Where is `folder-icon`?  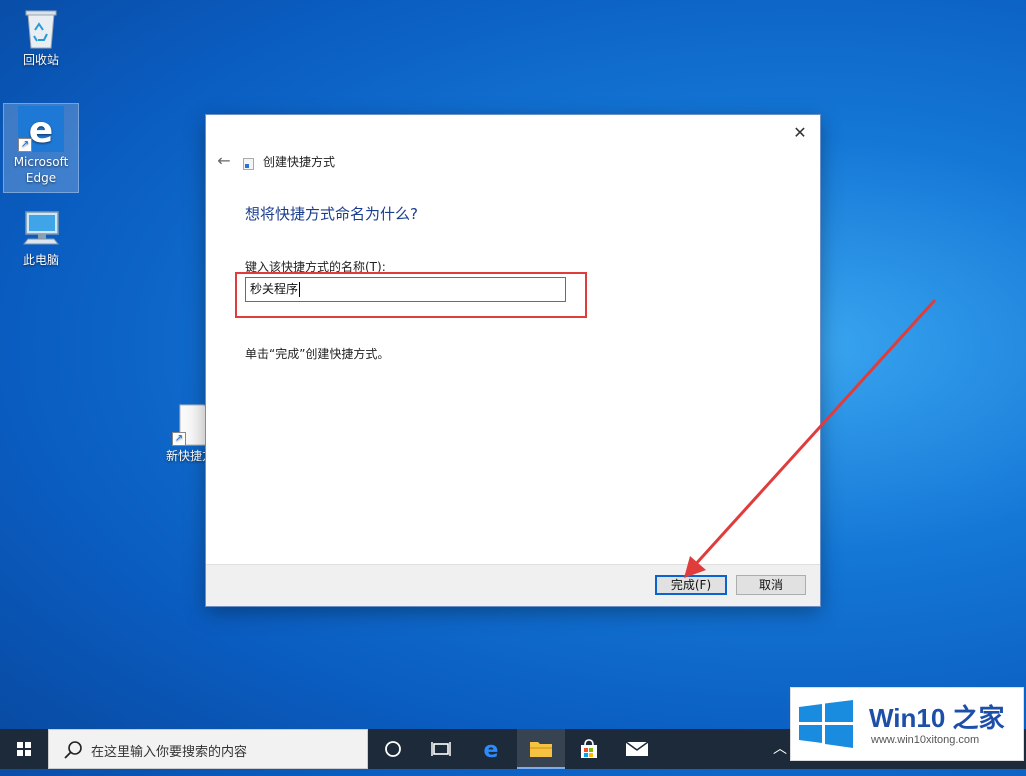 folder-icon is located at coordinates (541, 749).